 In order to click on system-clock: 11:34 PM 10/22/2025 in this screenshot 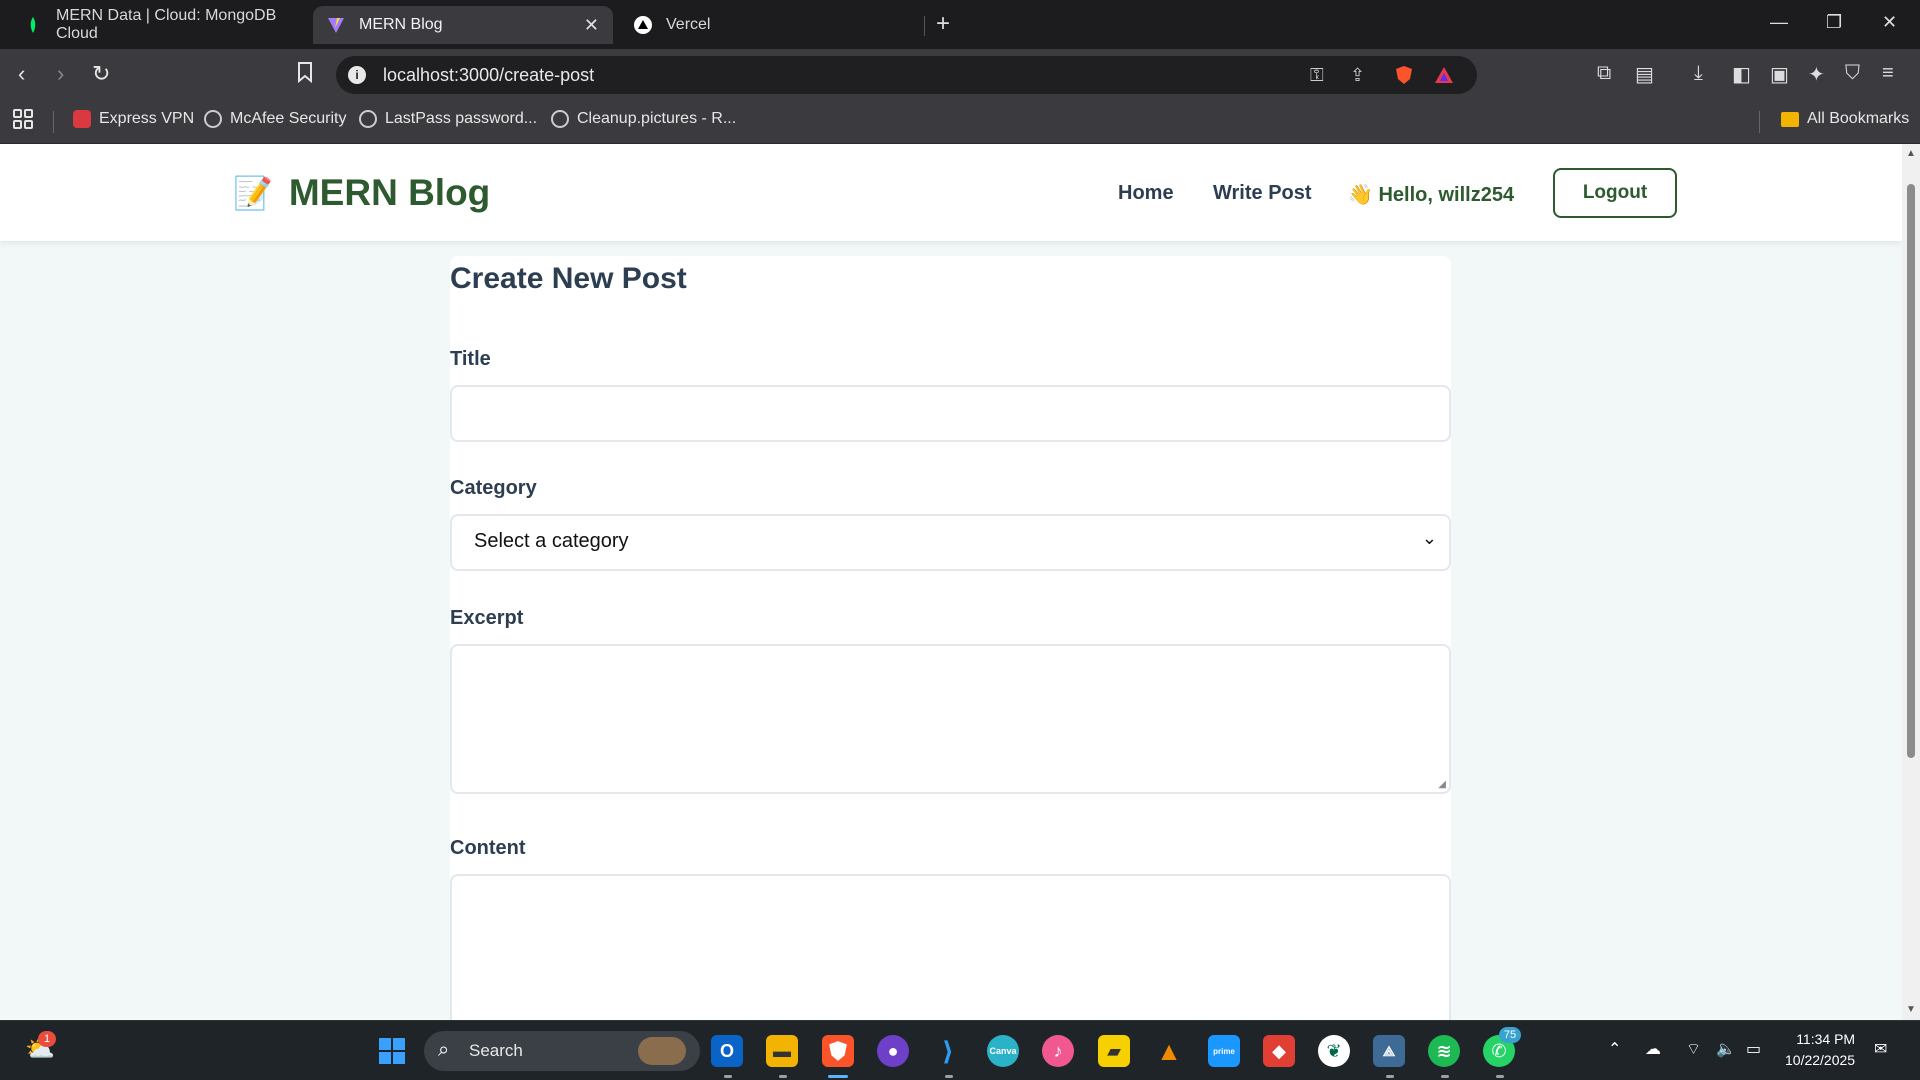, I will do `click(1820, 1050)`.